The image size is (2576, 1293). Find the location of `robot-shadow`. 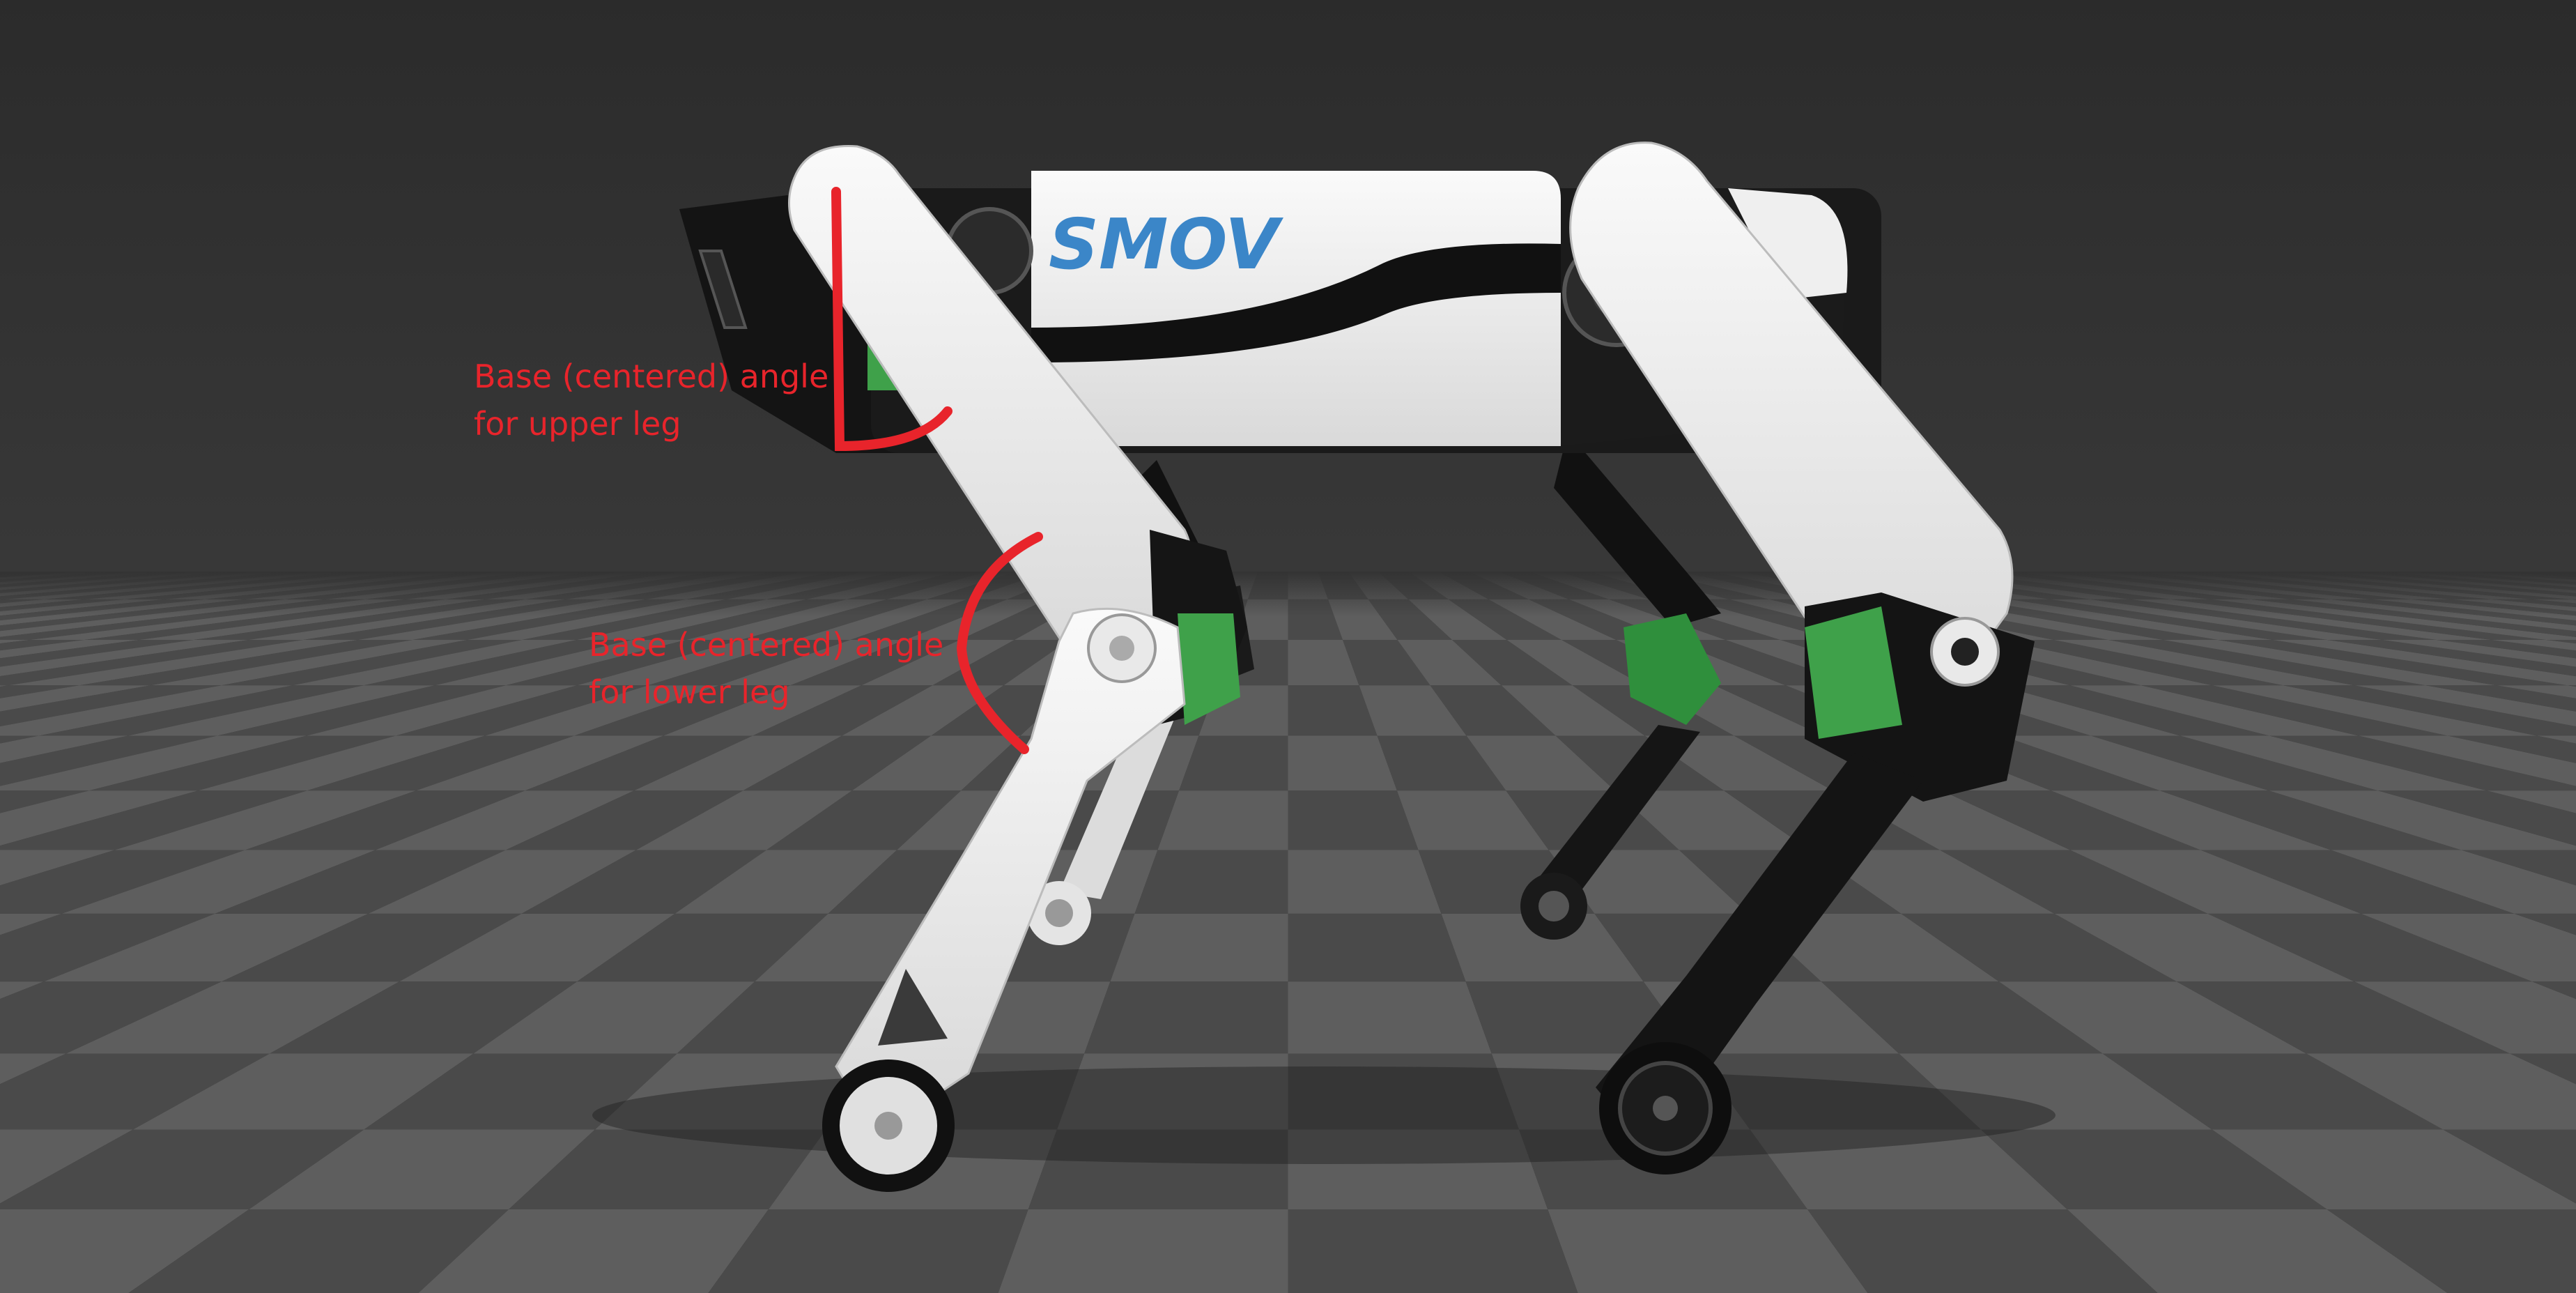

robot-shadow is located at coordinates (1324, 1115).